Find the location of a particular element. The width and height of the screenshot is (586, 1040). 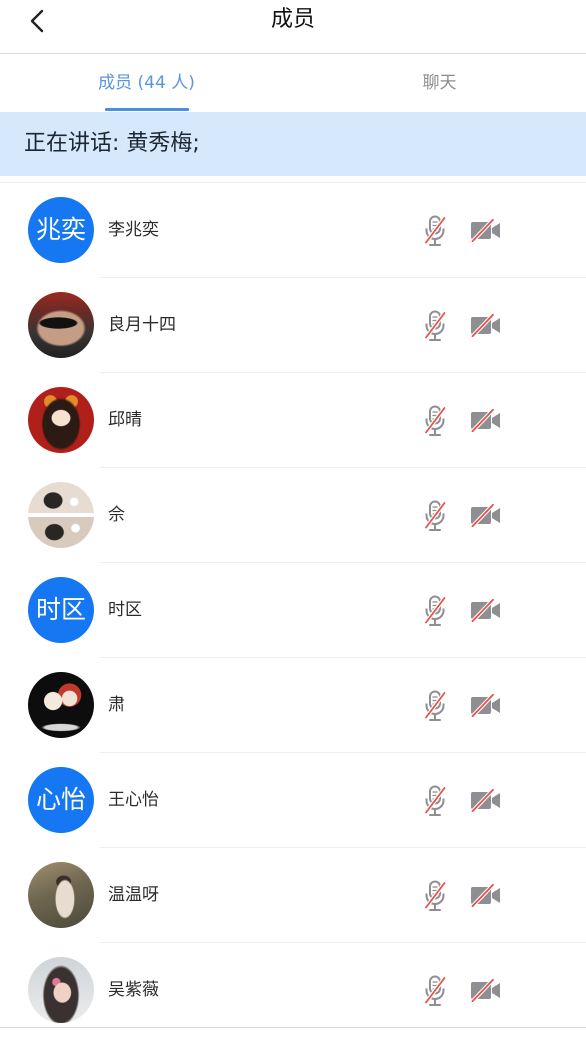

top-bar: 成员 is located at coordinates (293, 27).